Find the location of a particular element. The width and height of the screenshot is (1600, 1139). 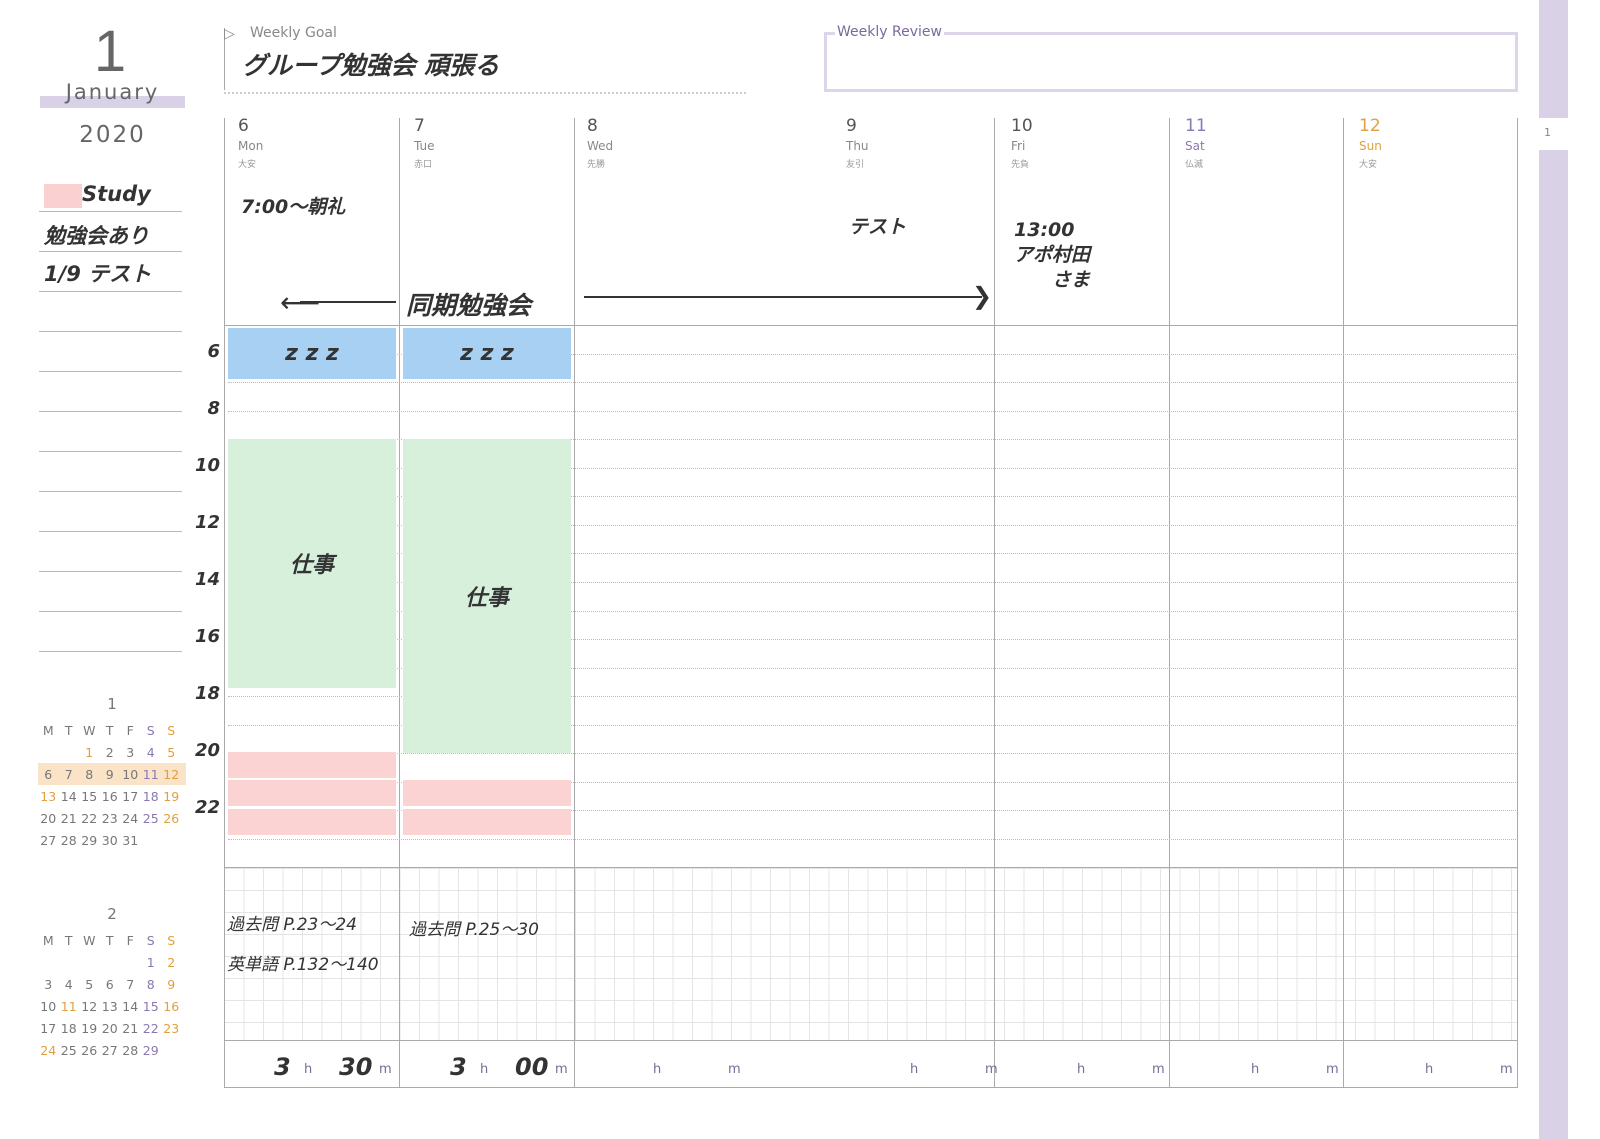

week-row: 10 11 12 13 14 15 16 is located at coordinates (112, 1006).